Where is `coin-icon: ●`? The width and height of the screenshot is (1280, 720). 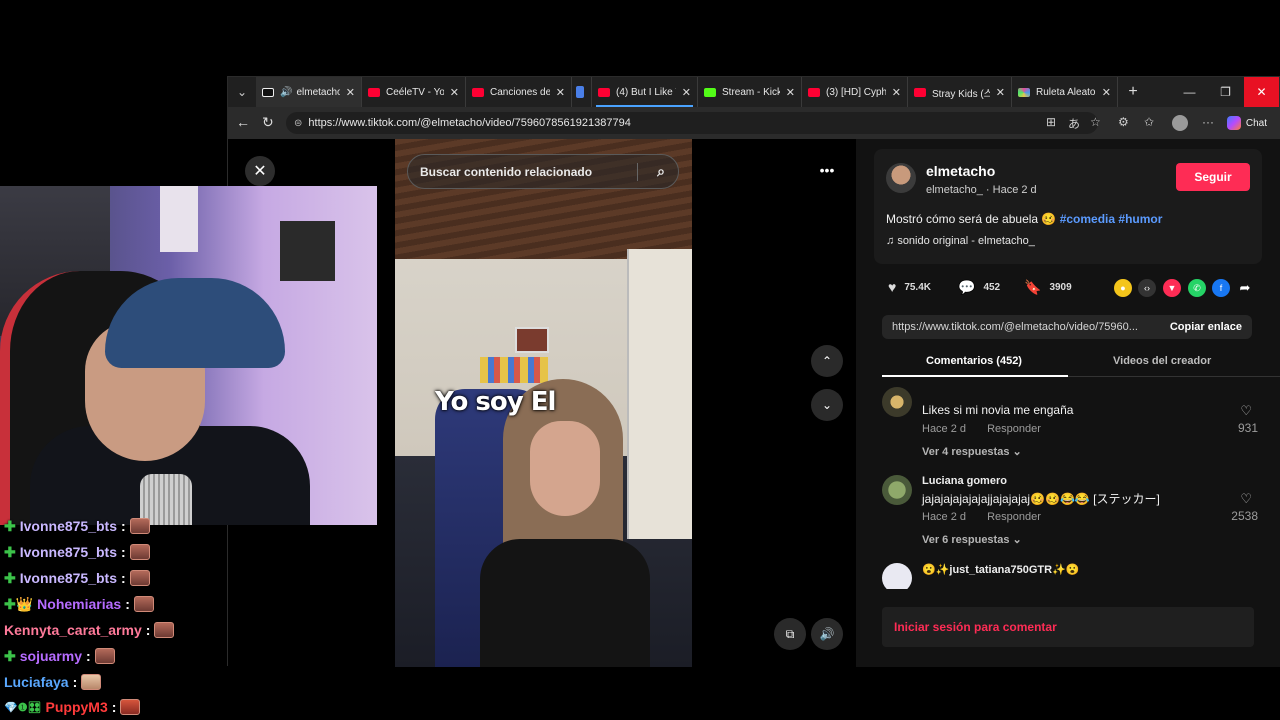 coin-icon: ● is located at coordinates (1123, 288).